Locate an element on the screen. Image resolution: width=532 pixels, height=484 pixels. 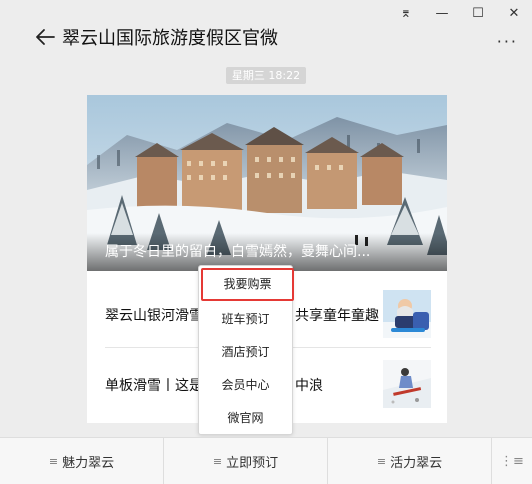
article-title-part: 单板滑雪丨这是 is located at coordinates (154, 386).